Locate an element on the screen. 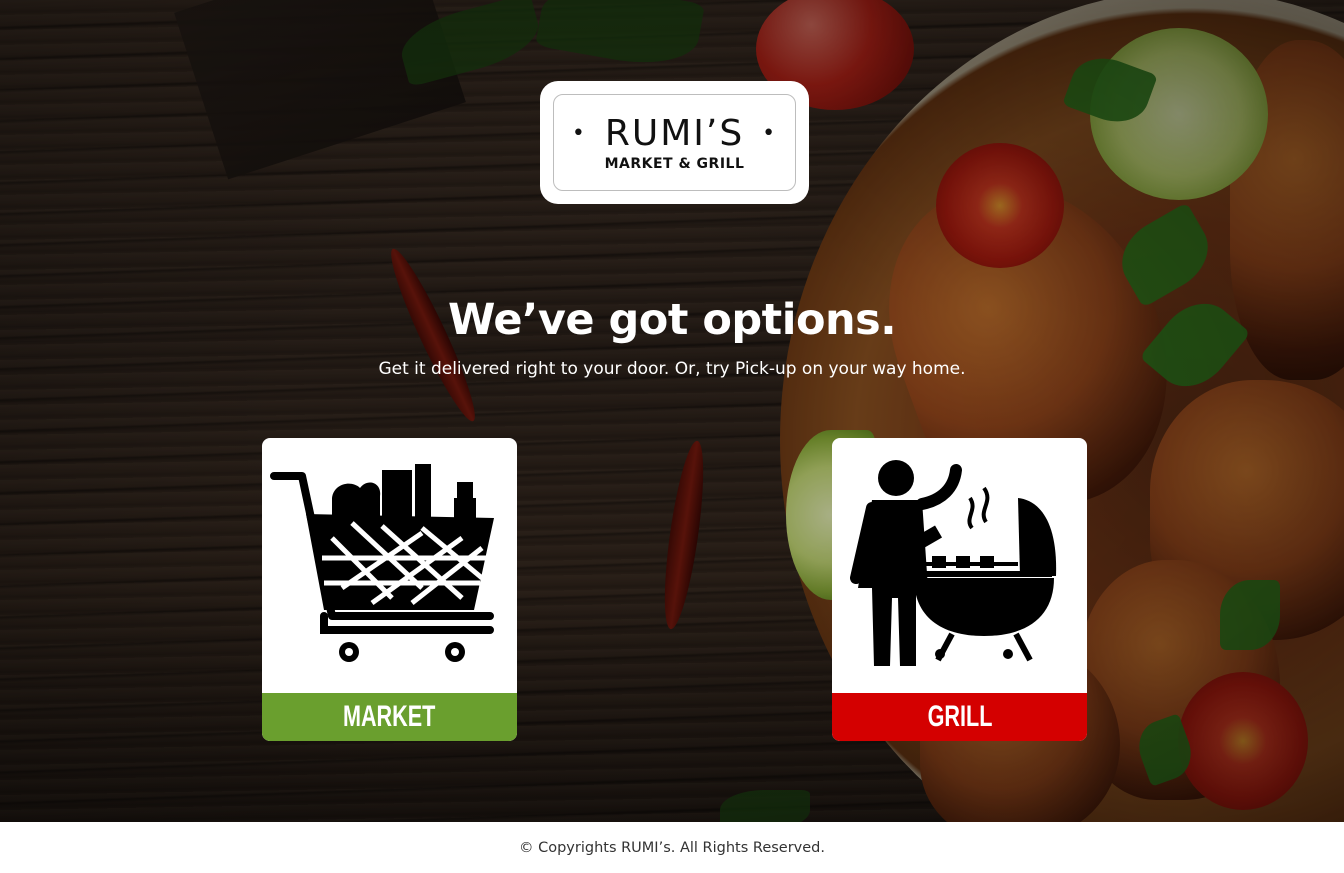  page-headline: We’ve got options. is located at coordinates (672, 320).